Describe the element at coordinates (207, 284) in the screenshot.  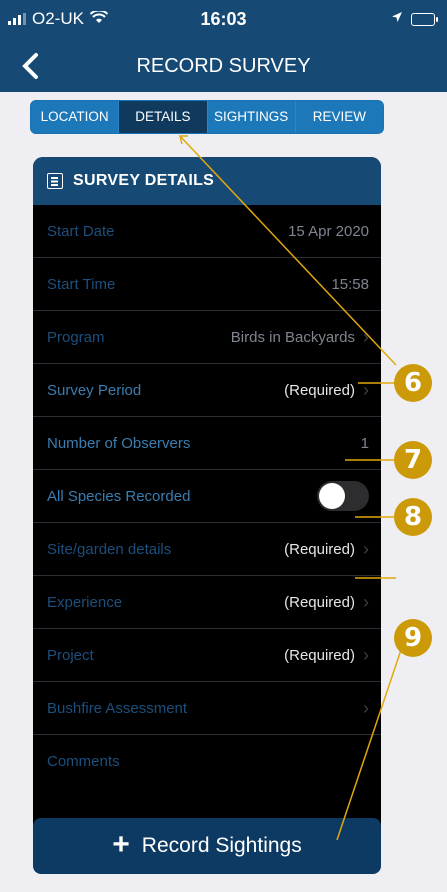
I see `row-start-time: Start Time 15:58` at that location.